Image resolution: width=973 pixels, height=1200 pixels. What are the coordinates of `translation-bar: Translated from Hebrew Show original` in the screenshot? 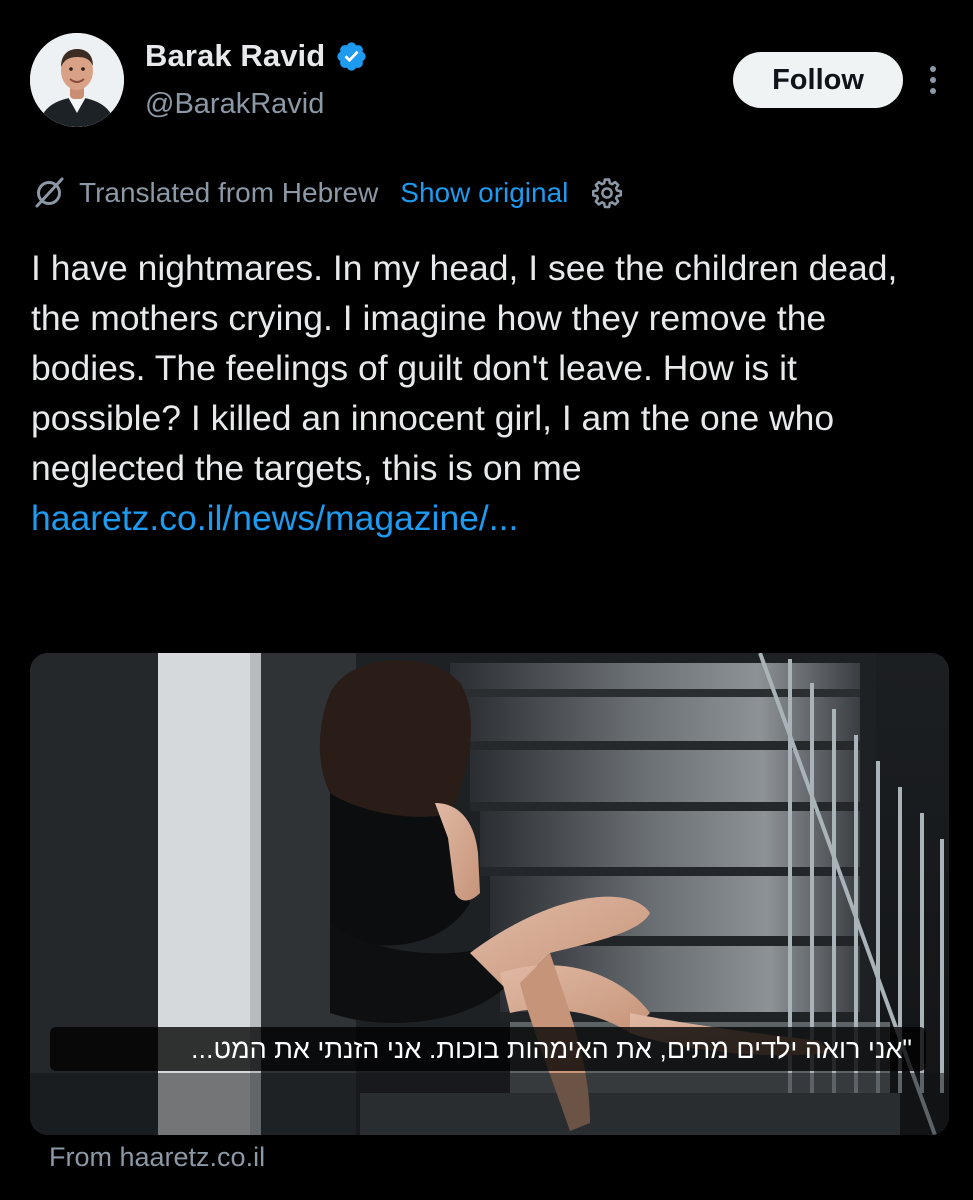 It's located at (327, 193).